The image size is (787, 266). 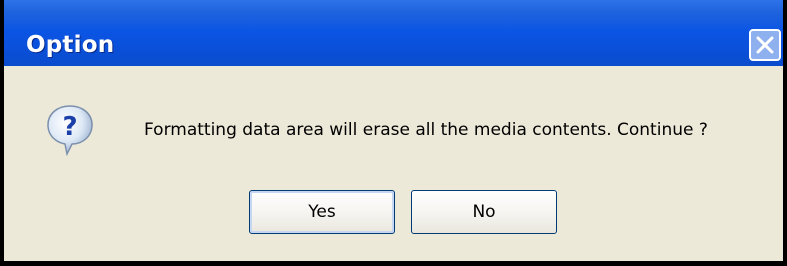 What do you see at coordinates (70, 45) in the screenshot?
I see `window-title: Option` at bounding box center [70, 45].